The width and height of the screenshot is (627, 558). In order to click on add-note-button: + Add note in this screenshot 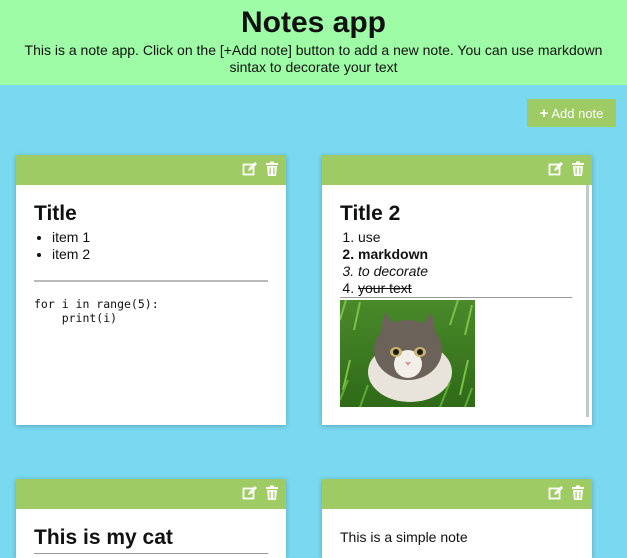, I will do `click(571, 113)`.